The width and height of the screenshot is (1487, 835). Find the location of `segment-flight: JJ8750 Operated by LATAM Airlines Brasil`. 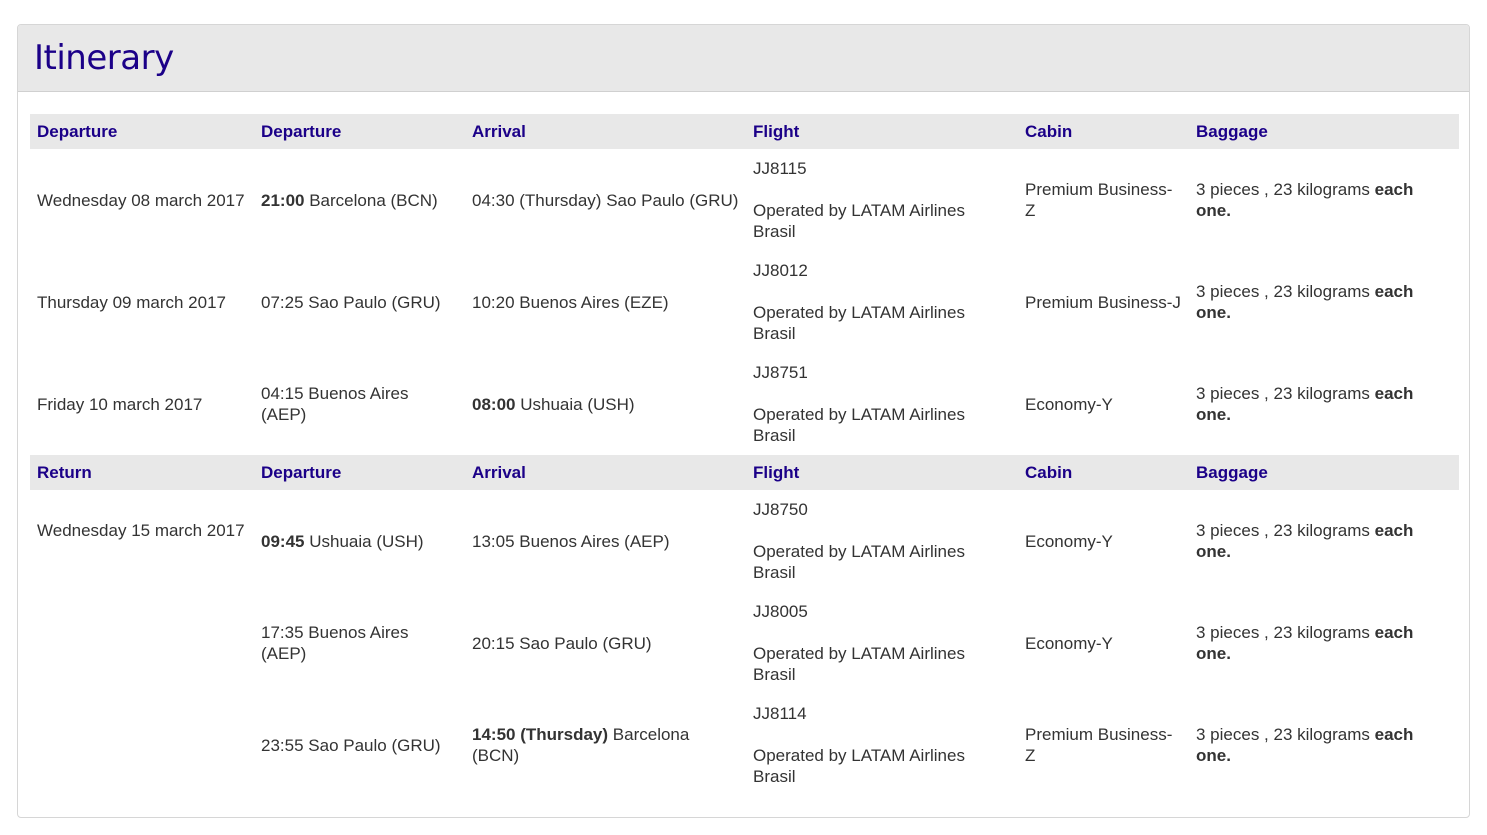

segment-flight: JJ8750 Operated by LATAM Airlines Brasil is located at coordinates (882, 541).